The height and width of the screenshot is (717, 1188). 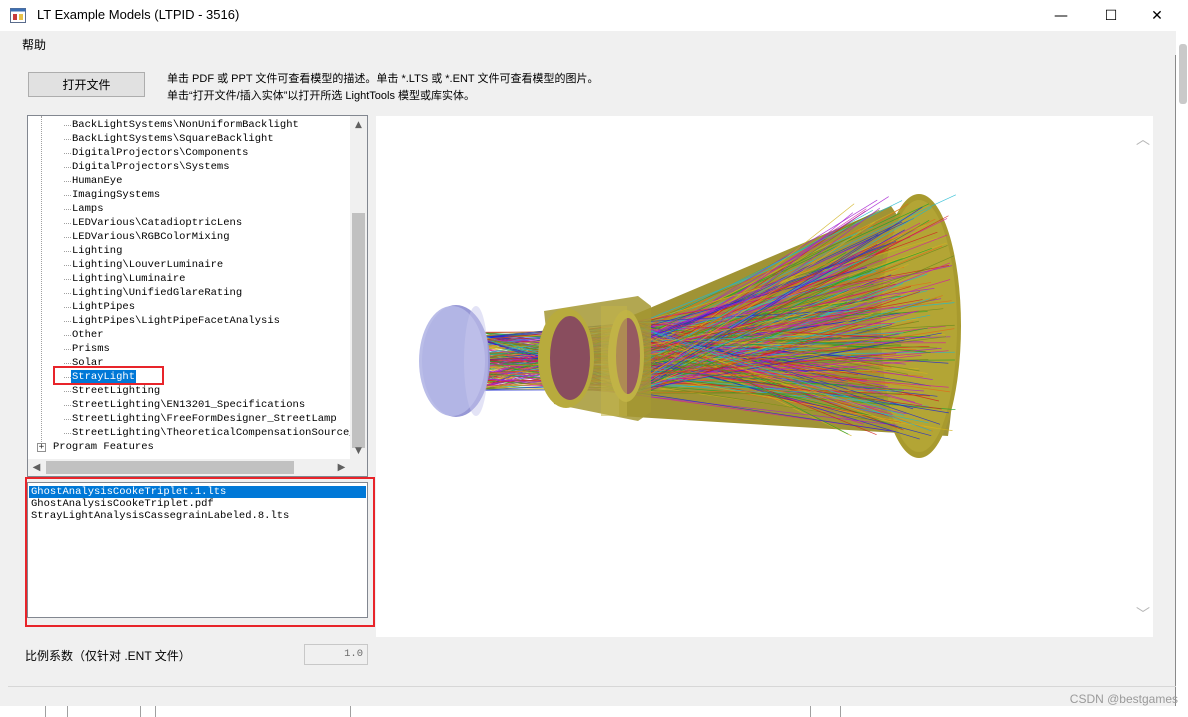 I want to click on tree-item: HumanEye, so click(x=189, y=181).